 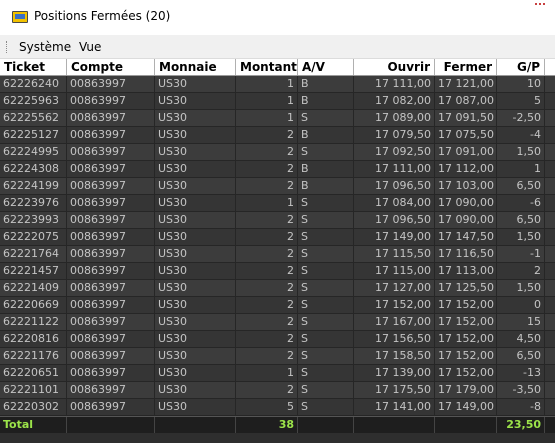 What do you see at coordinates (267, 425) in the screenshot?
I see `total-amount: 38` at bounding box center [267, 425].